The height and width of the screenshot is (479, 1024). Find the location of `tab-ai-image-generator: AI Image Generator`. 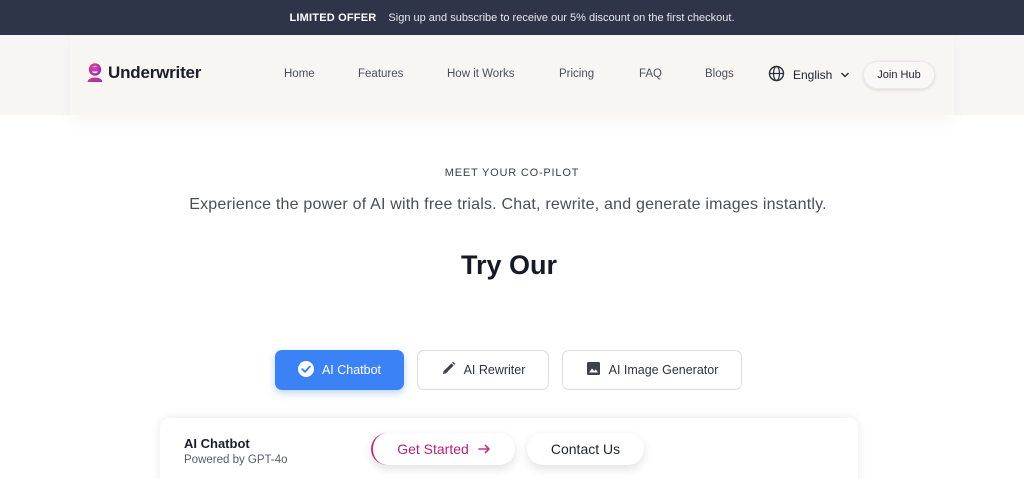

tab-ai-image-generator: AI Image Generator is located at coordinates (652, 370).